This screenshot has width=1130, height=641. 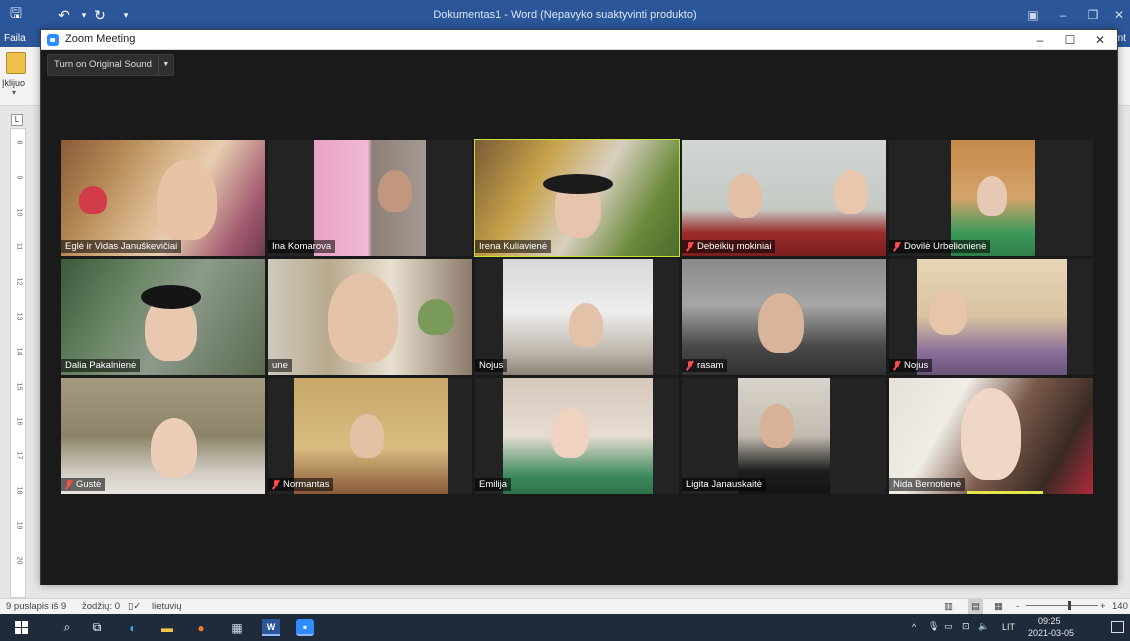 I want to click on ruler-number: 13, so click(x=19, y=316).